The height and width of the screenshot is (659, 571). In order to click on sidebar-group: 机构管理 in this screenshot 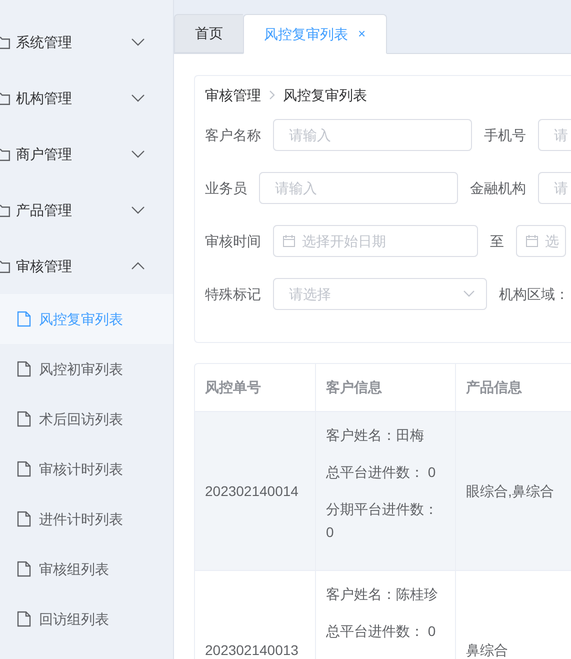, I will do `click(86, 98)`.